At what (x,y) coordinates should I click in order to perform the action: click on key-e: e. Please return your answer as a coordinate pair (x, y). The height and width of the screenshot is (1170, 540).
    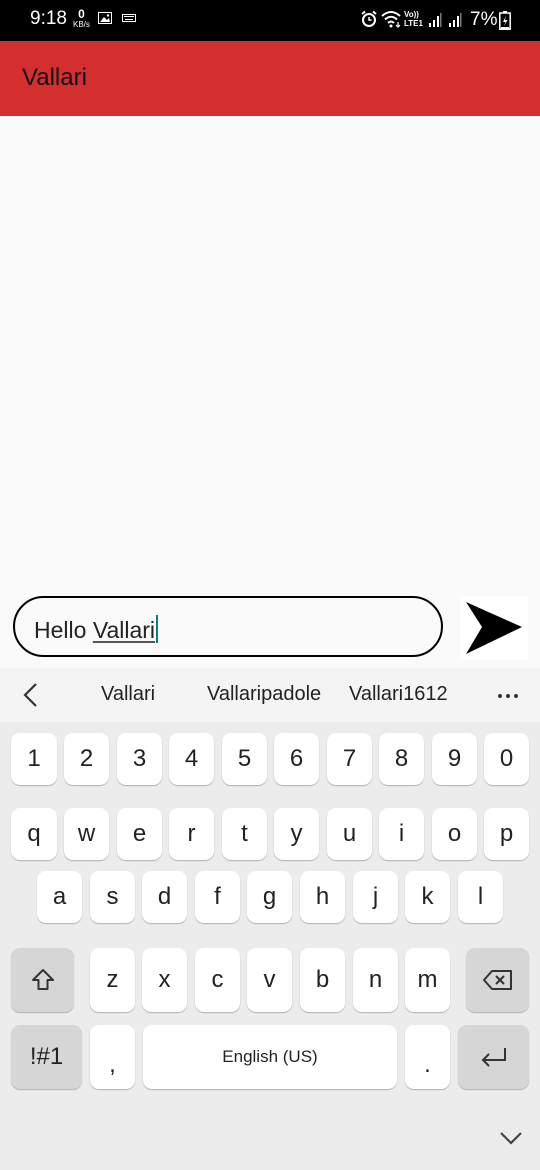
    Looking at the image, I should click on (139, 834).